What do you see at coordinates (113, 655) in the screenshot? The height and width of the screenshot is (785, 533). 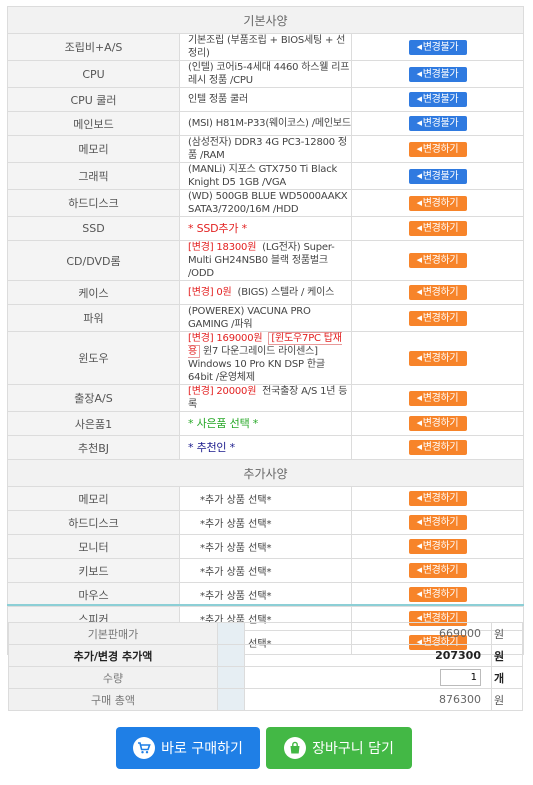 I see `extra-price-label: 추가/변경 추가액` at bounding box center [113, 655].